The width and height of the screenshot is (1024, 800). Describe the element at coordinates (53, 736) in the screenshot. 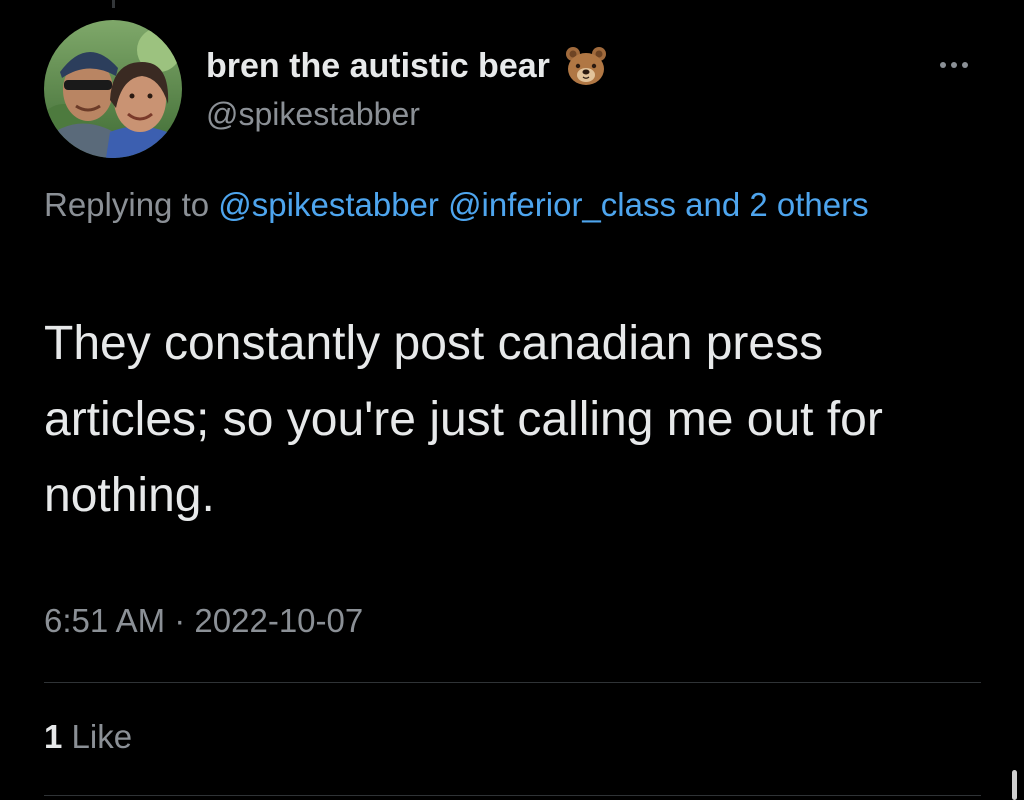

I see `like-count: 1` at that location.